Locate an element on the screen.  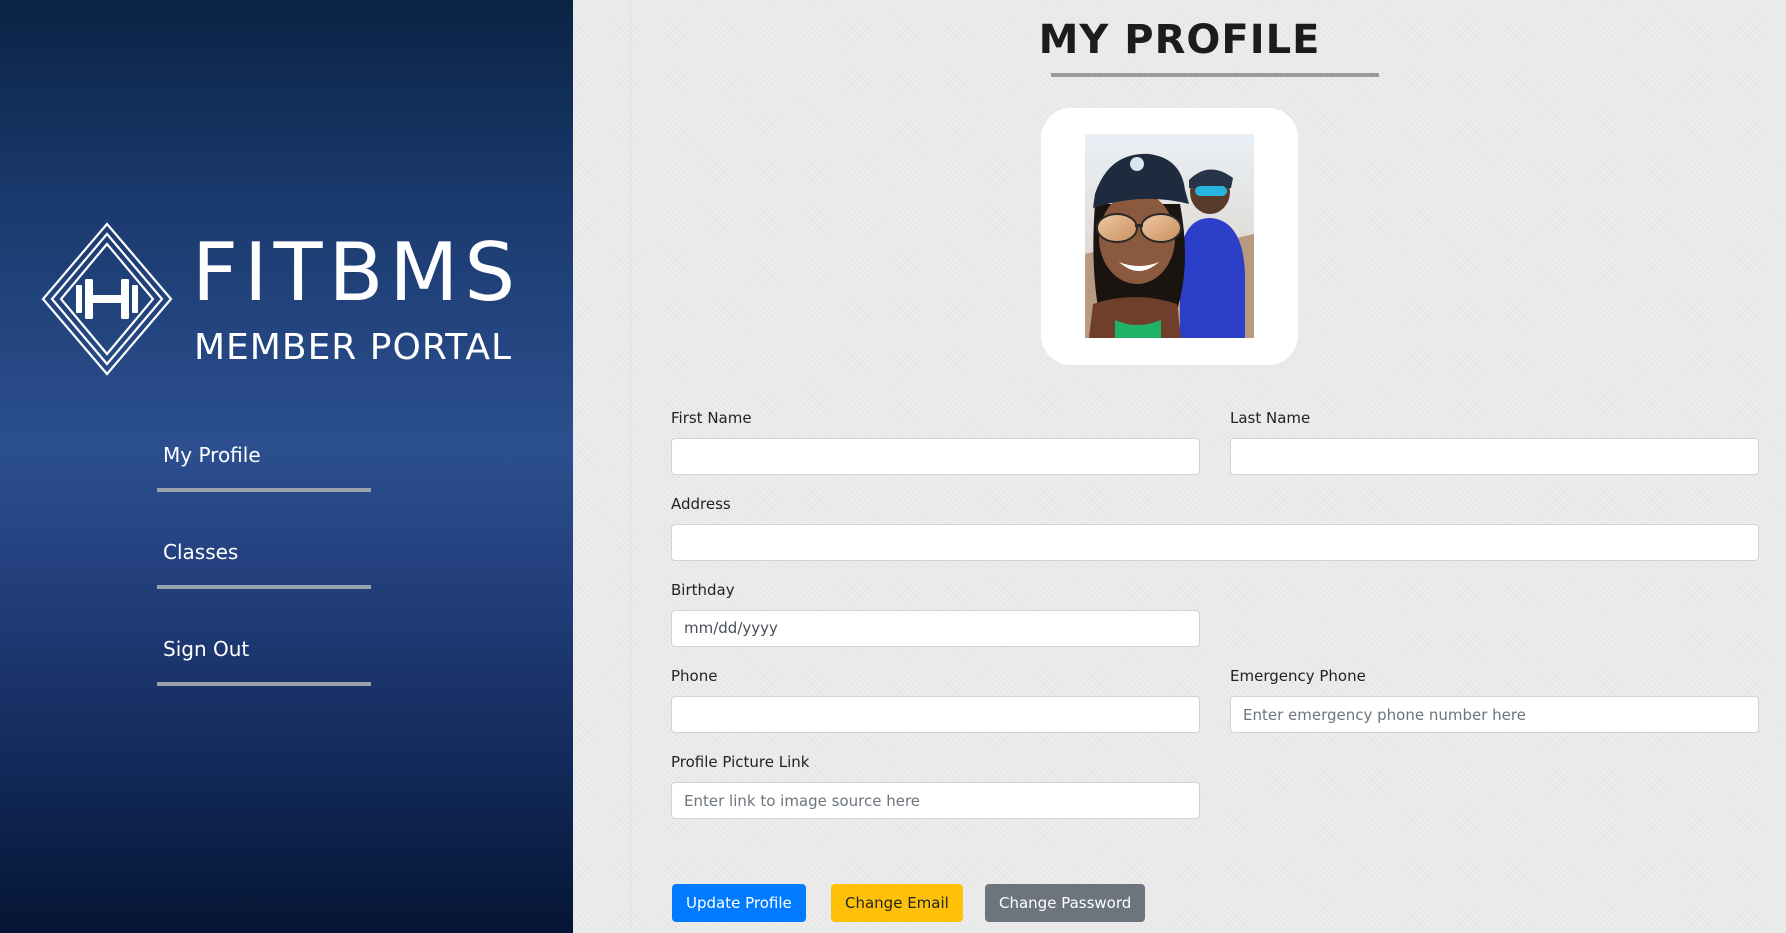
sidebar-nav: My Profile Classes Sign Out is located at coordinates (264, 581).